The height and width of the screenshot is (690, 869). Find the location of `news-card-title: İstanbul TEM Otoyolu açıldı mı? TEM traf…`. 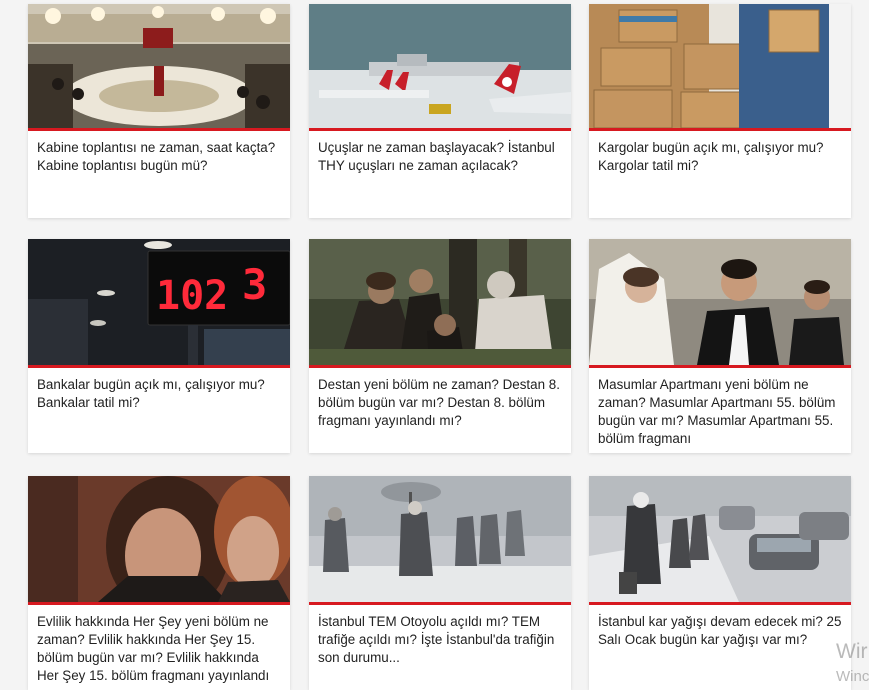

news-card-title: İstanbul TEM Otoyolu açıldı mı? TEM traf… is located at coordinates (440, 636).